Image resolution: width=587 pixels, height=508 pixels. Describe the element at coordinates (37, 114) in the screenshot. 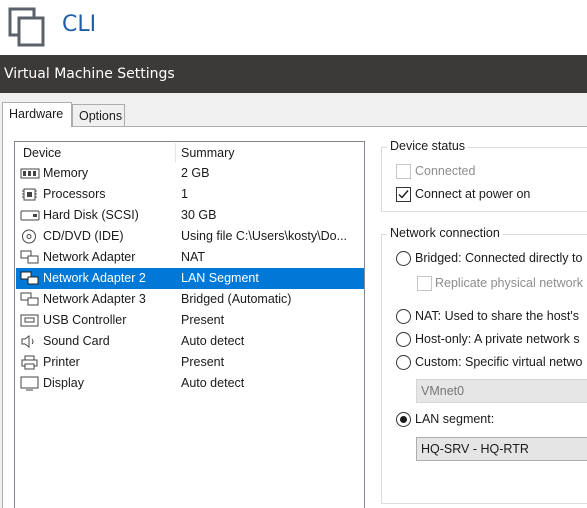

I see `tab-hardware: Hardware` at that location.